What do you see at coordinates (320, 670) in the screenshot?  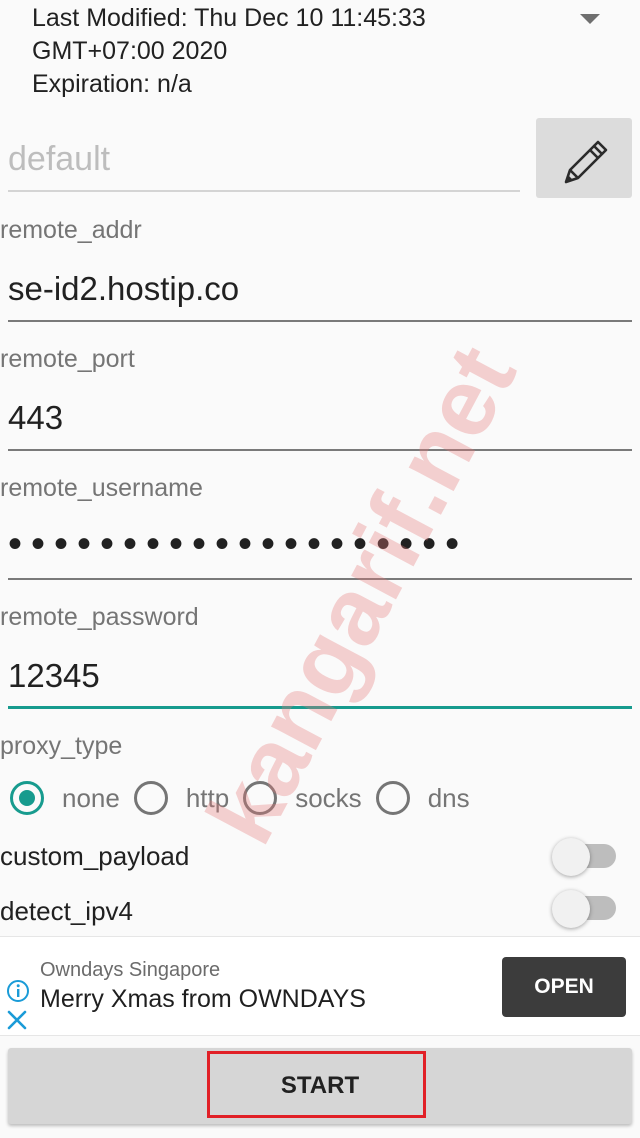 I see `remote-password-input` at bounding box center [320, 670].